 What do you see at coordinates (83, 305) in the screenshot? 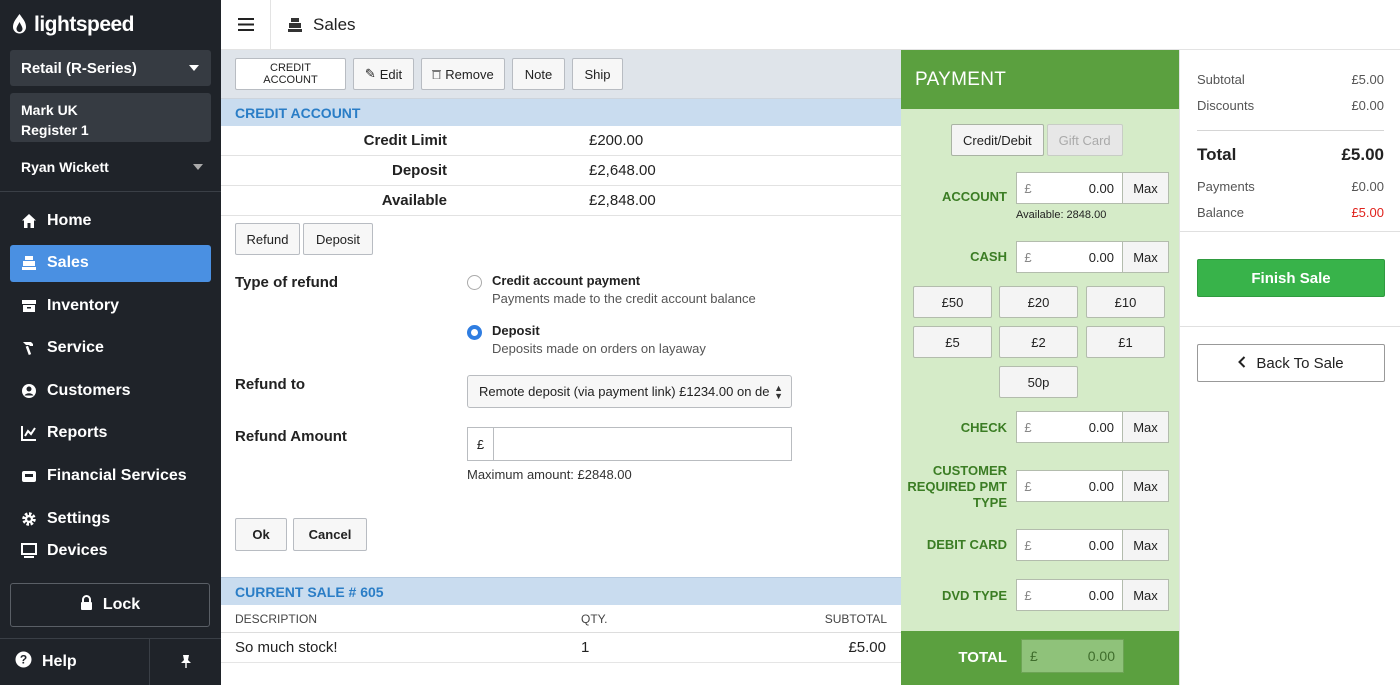
I see `sidebar-item-label: Inventory` at bounding box center [83, 305].